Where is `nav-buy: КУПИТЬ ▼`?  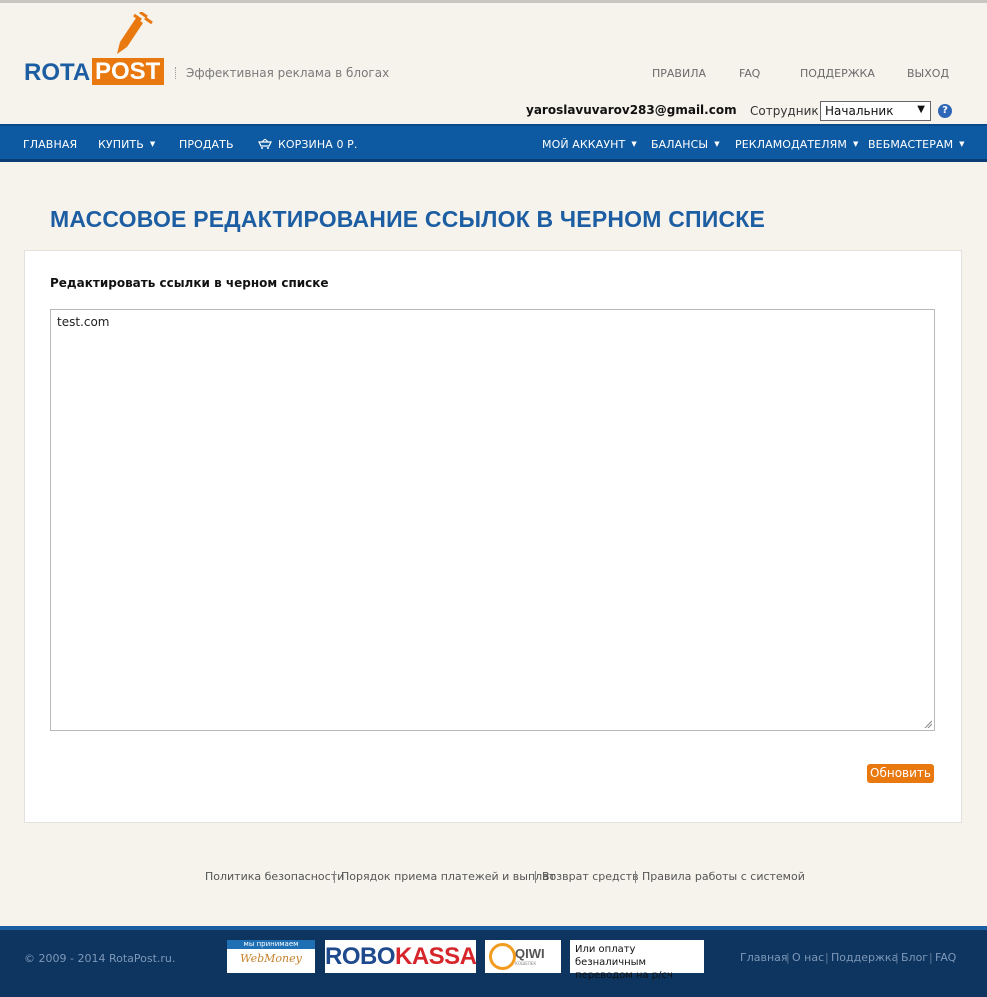
nav-buy: КУПИТЬ ▼ is located at coordinates (126, 144).